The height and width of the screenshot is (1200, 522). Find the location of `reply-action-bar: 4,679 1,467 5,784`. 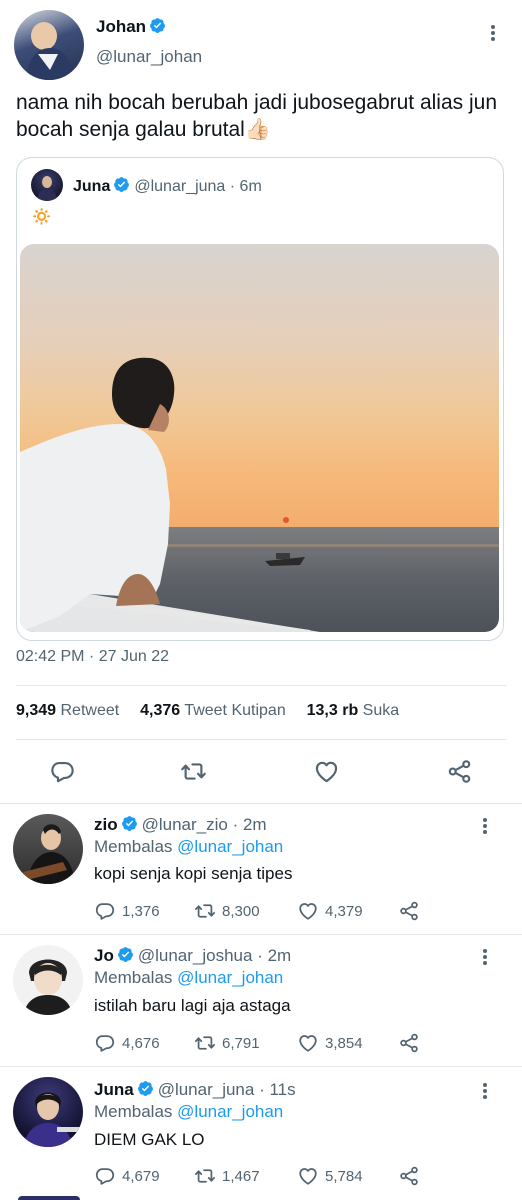

reply-action-bar: 4,679 1,467 5,784 is located at coordinates (259, 1177).